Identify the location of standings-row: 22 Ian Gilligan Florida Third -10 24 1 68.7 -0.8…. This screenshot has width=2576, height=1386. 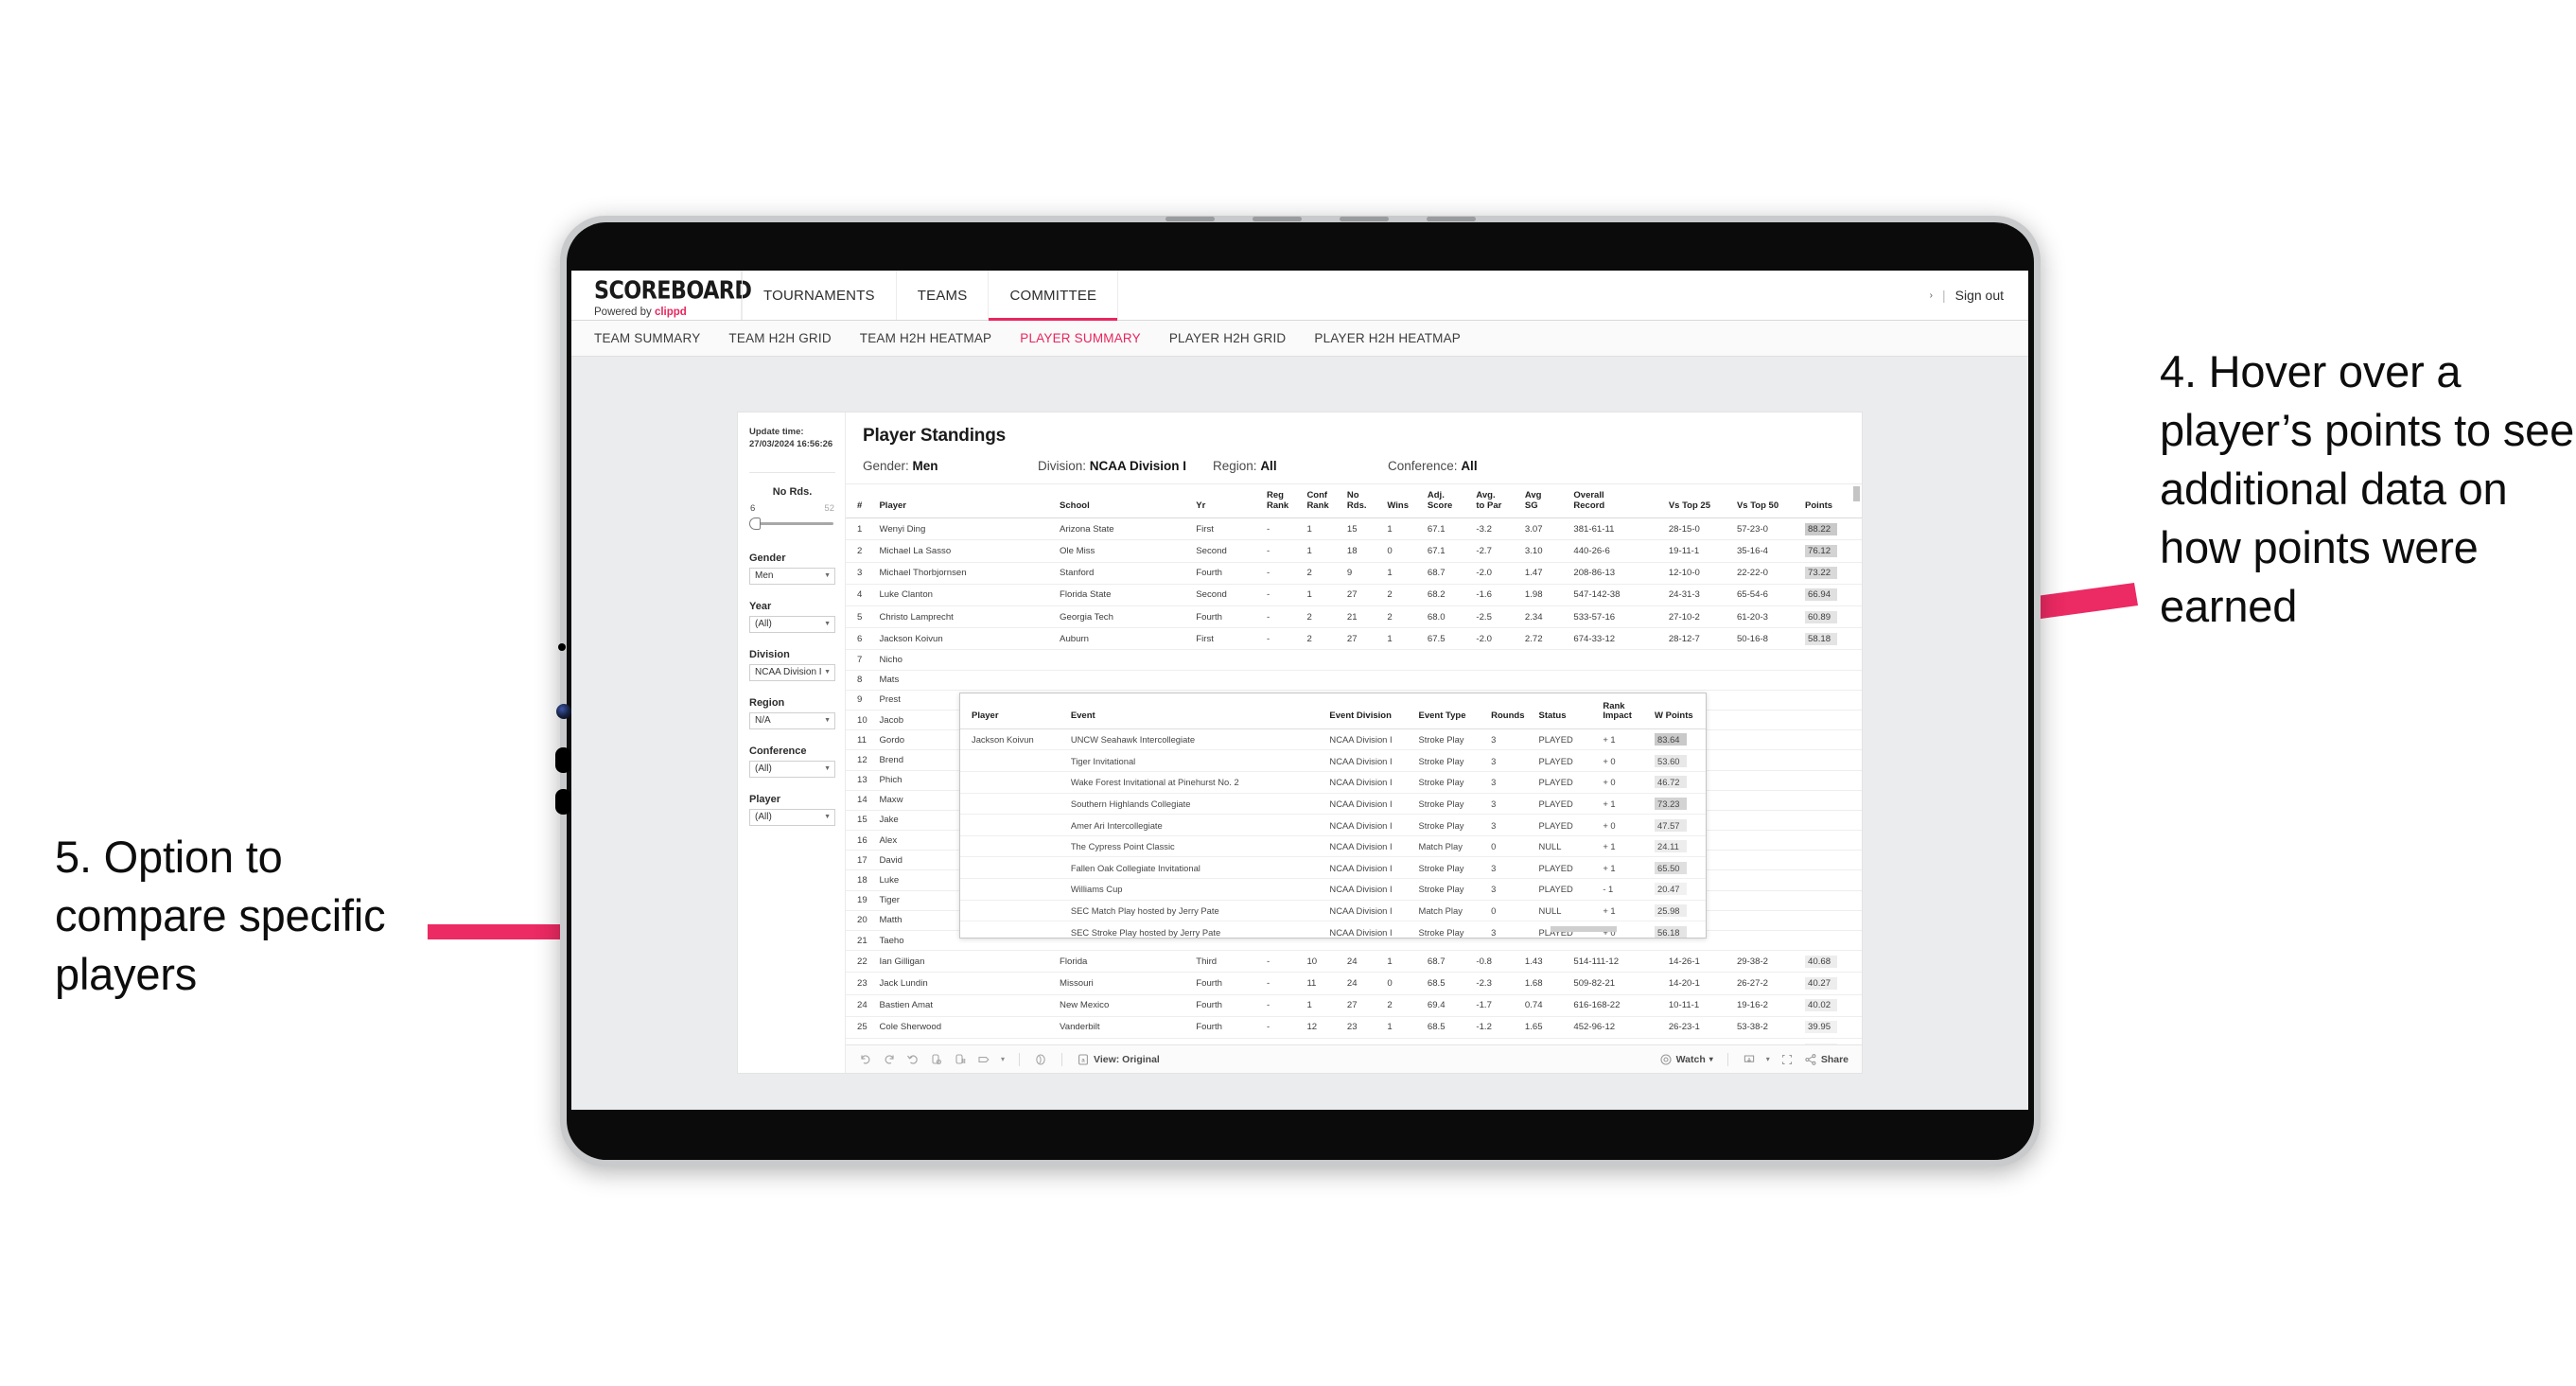
(1354, 962).